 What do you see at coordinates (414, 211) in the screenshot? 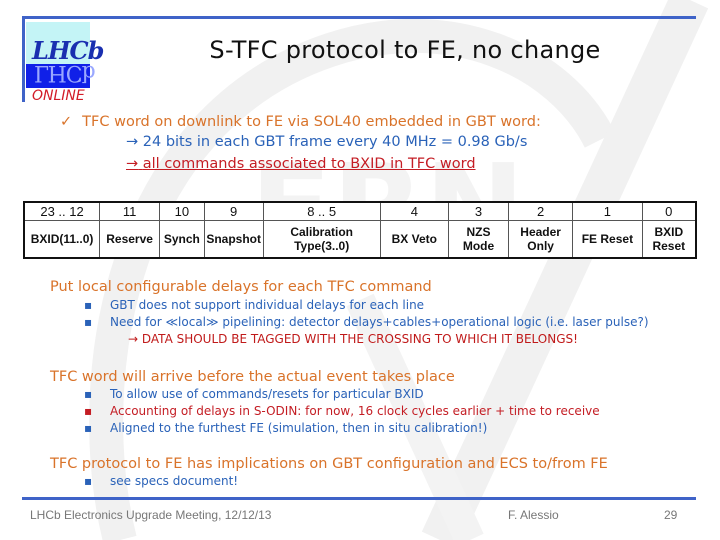
I see `bit-index-cell: 4` at bounding box center [414, 211].